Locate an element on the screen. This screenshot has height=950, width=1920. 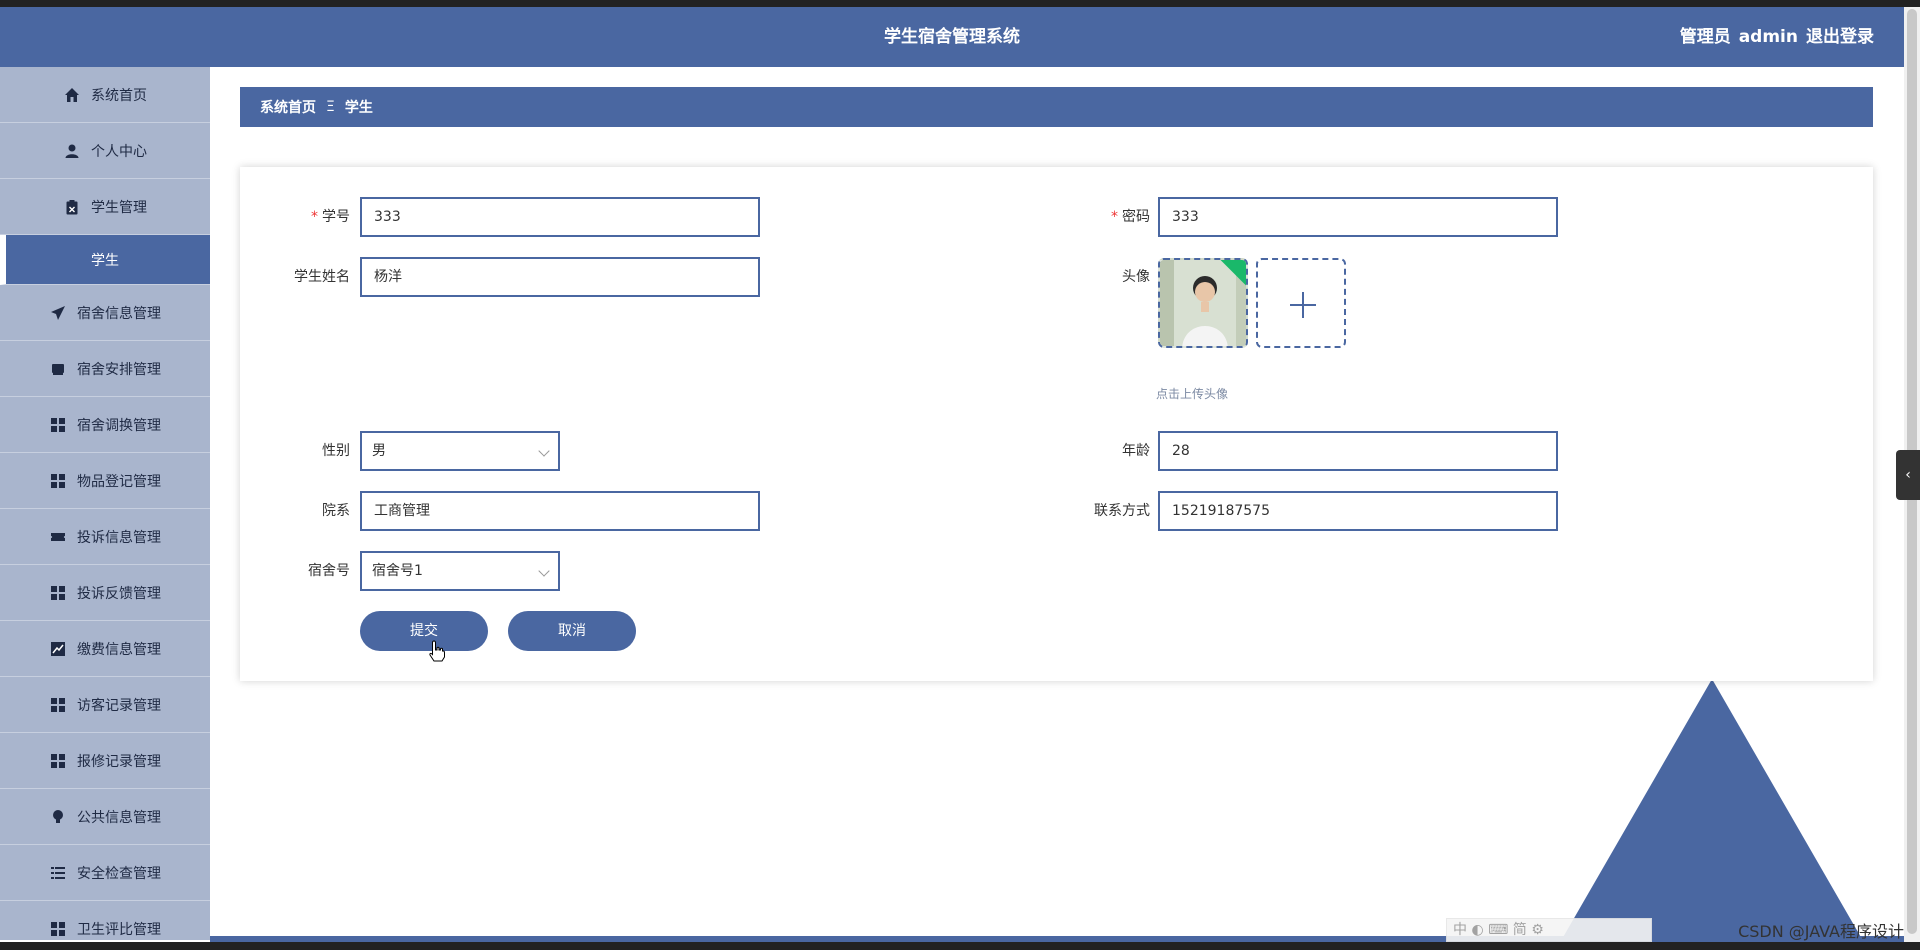
sidebar-item-label: 公共信息管理 is located at coordinates (119, 817).